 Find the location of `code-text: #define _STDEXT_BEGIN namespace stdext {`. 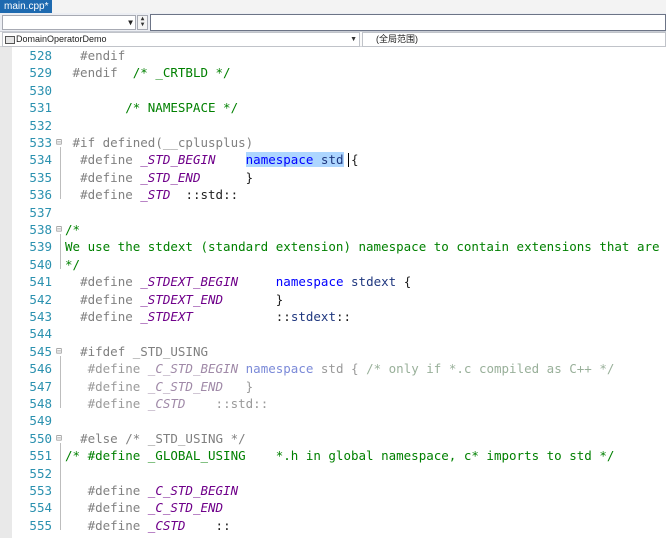

code-text: #define _STDEXT_BEGIN namespace stdext { is located at coordinates (238, 281).